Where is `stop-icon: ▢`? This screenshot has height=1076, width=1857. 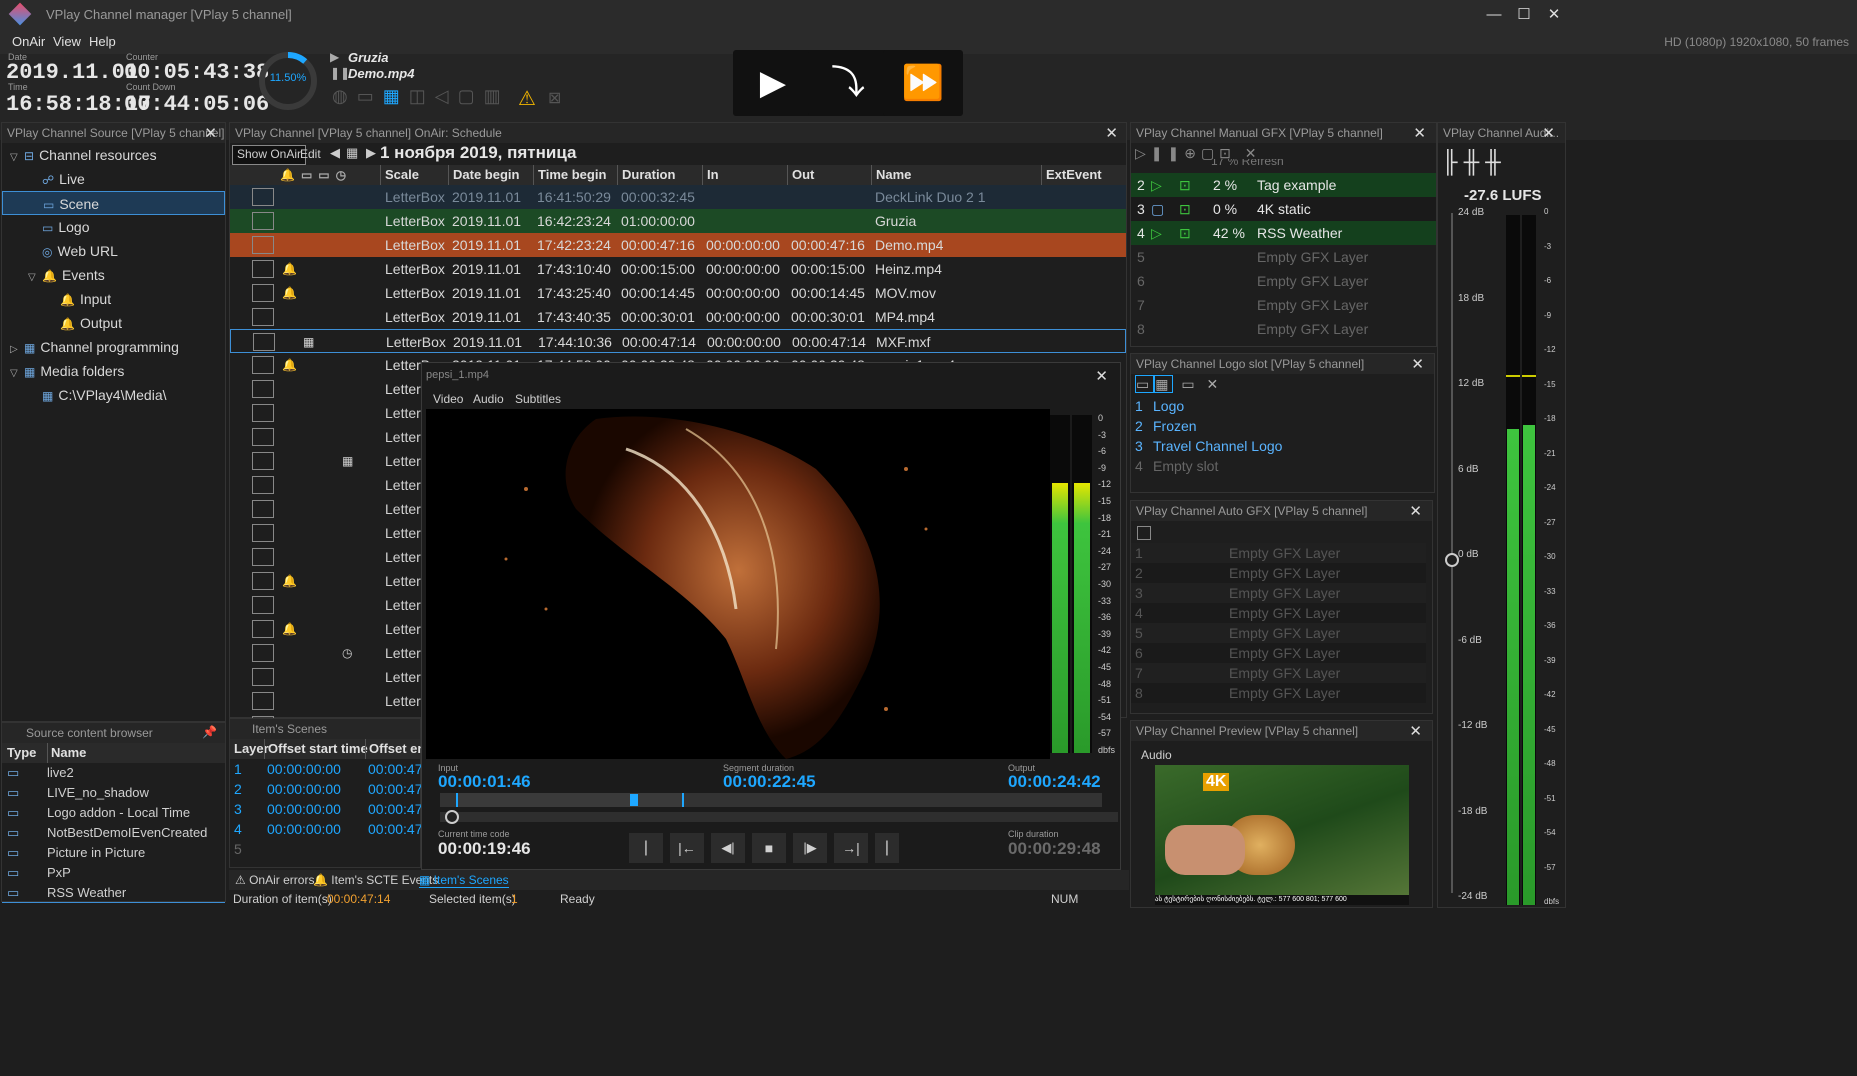 stop-icon: ▢ is located at coordinates (1157, 209).